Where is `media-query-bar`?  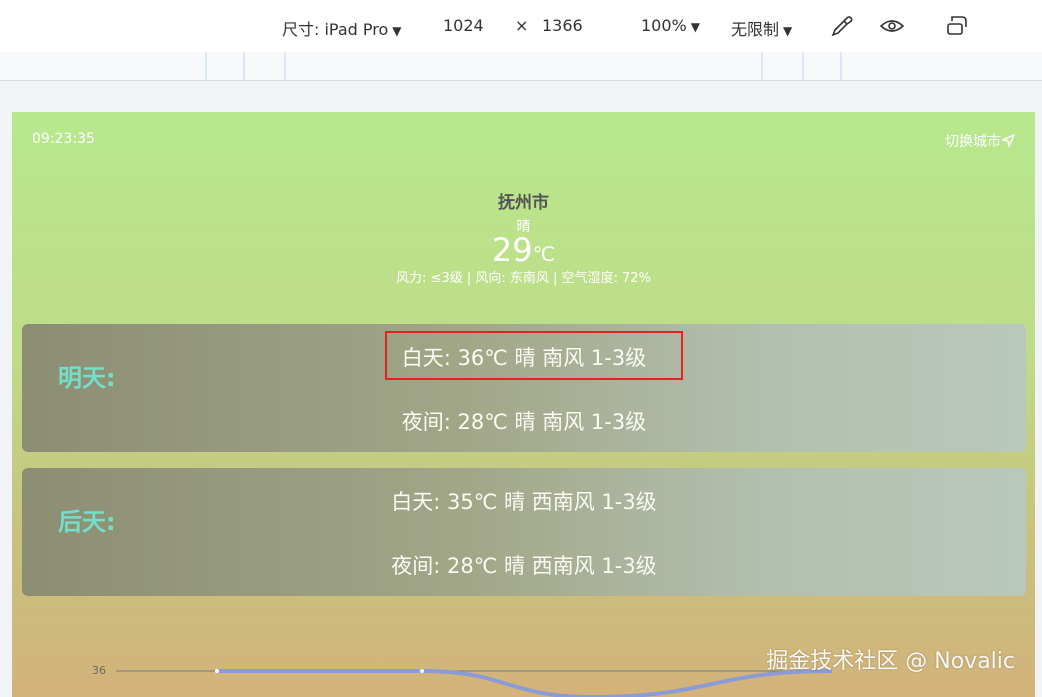
media-query-bar is located at coordinates (521, 66).